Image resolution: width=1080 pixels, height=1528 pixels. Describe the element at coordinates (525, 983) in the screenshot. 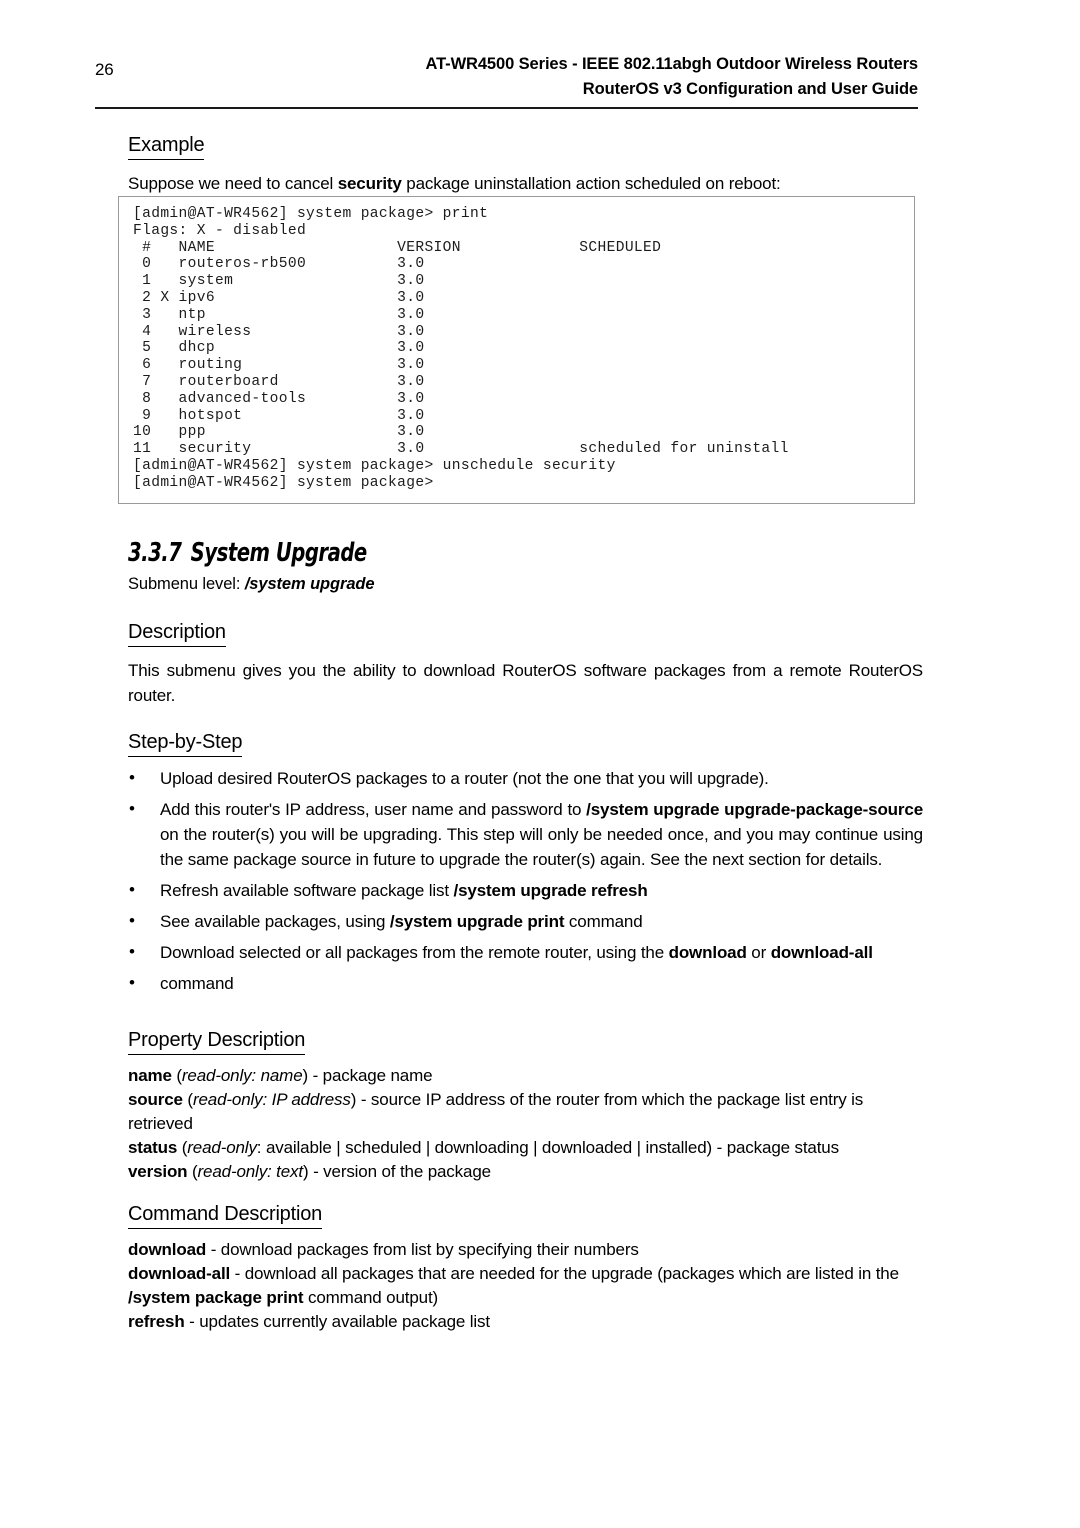

I see `step-by-step-item: command` at that location.